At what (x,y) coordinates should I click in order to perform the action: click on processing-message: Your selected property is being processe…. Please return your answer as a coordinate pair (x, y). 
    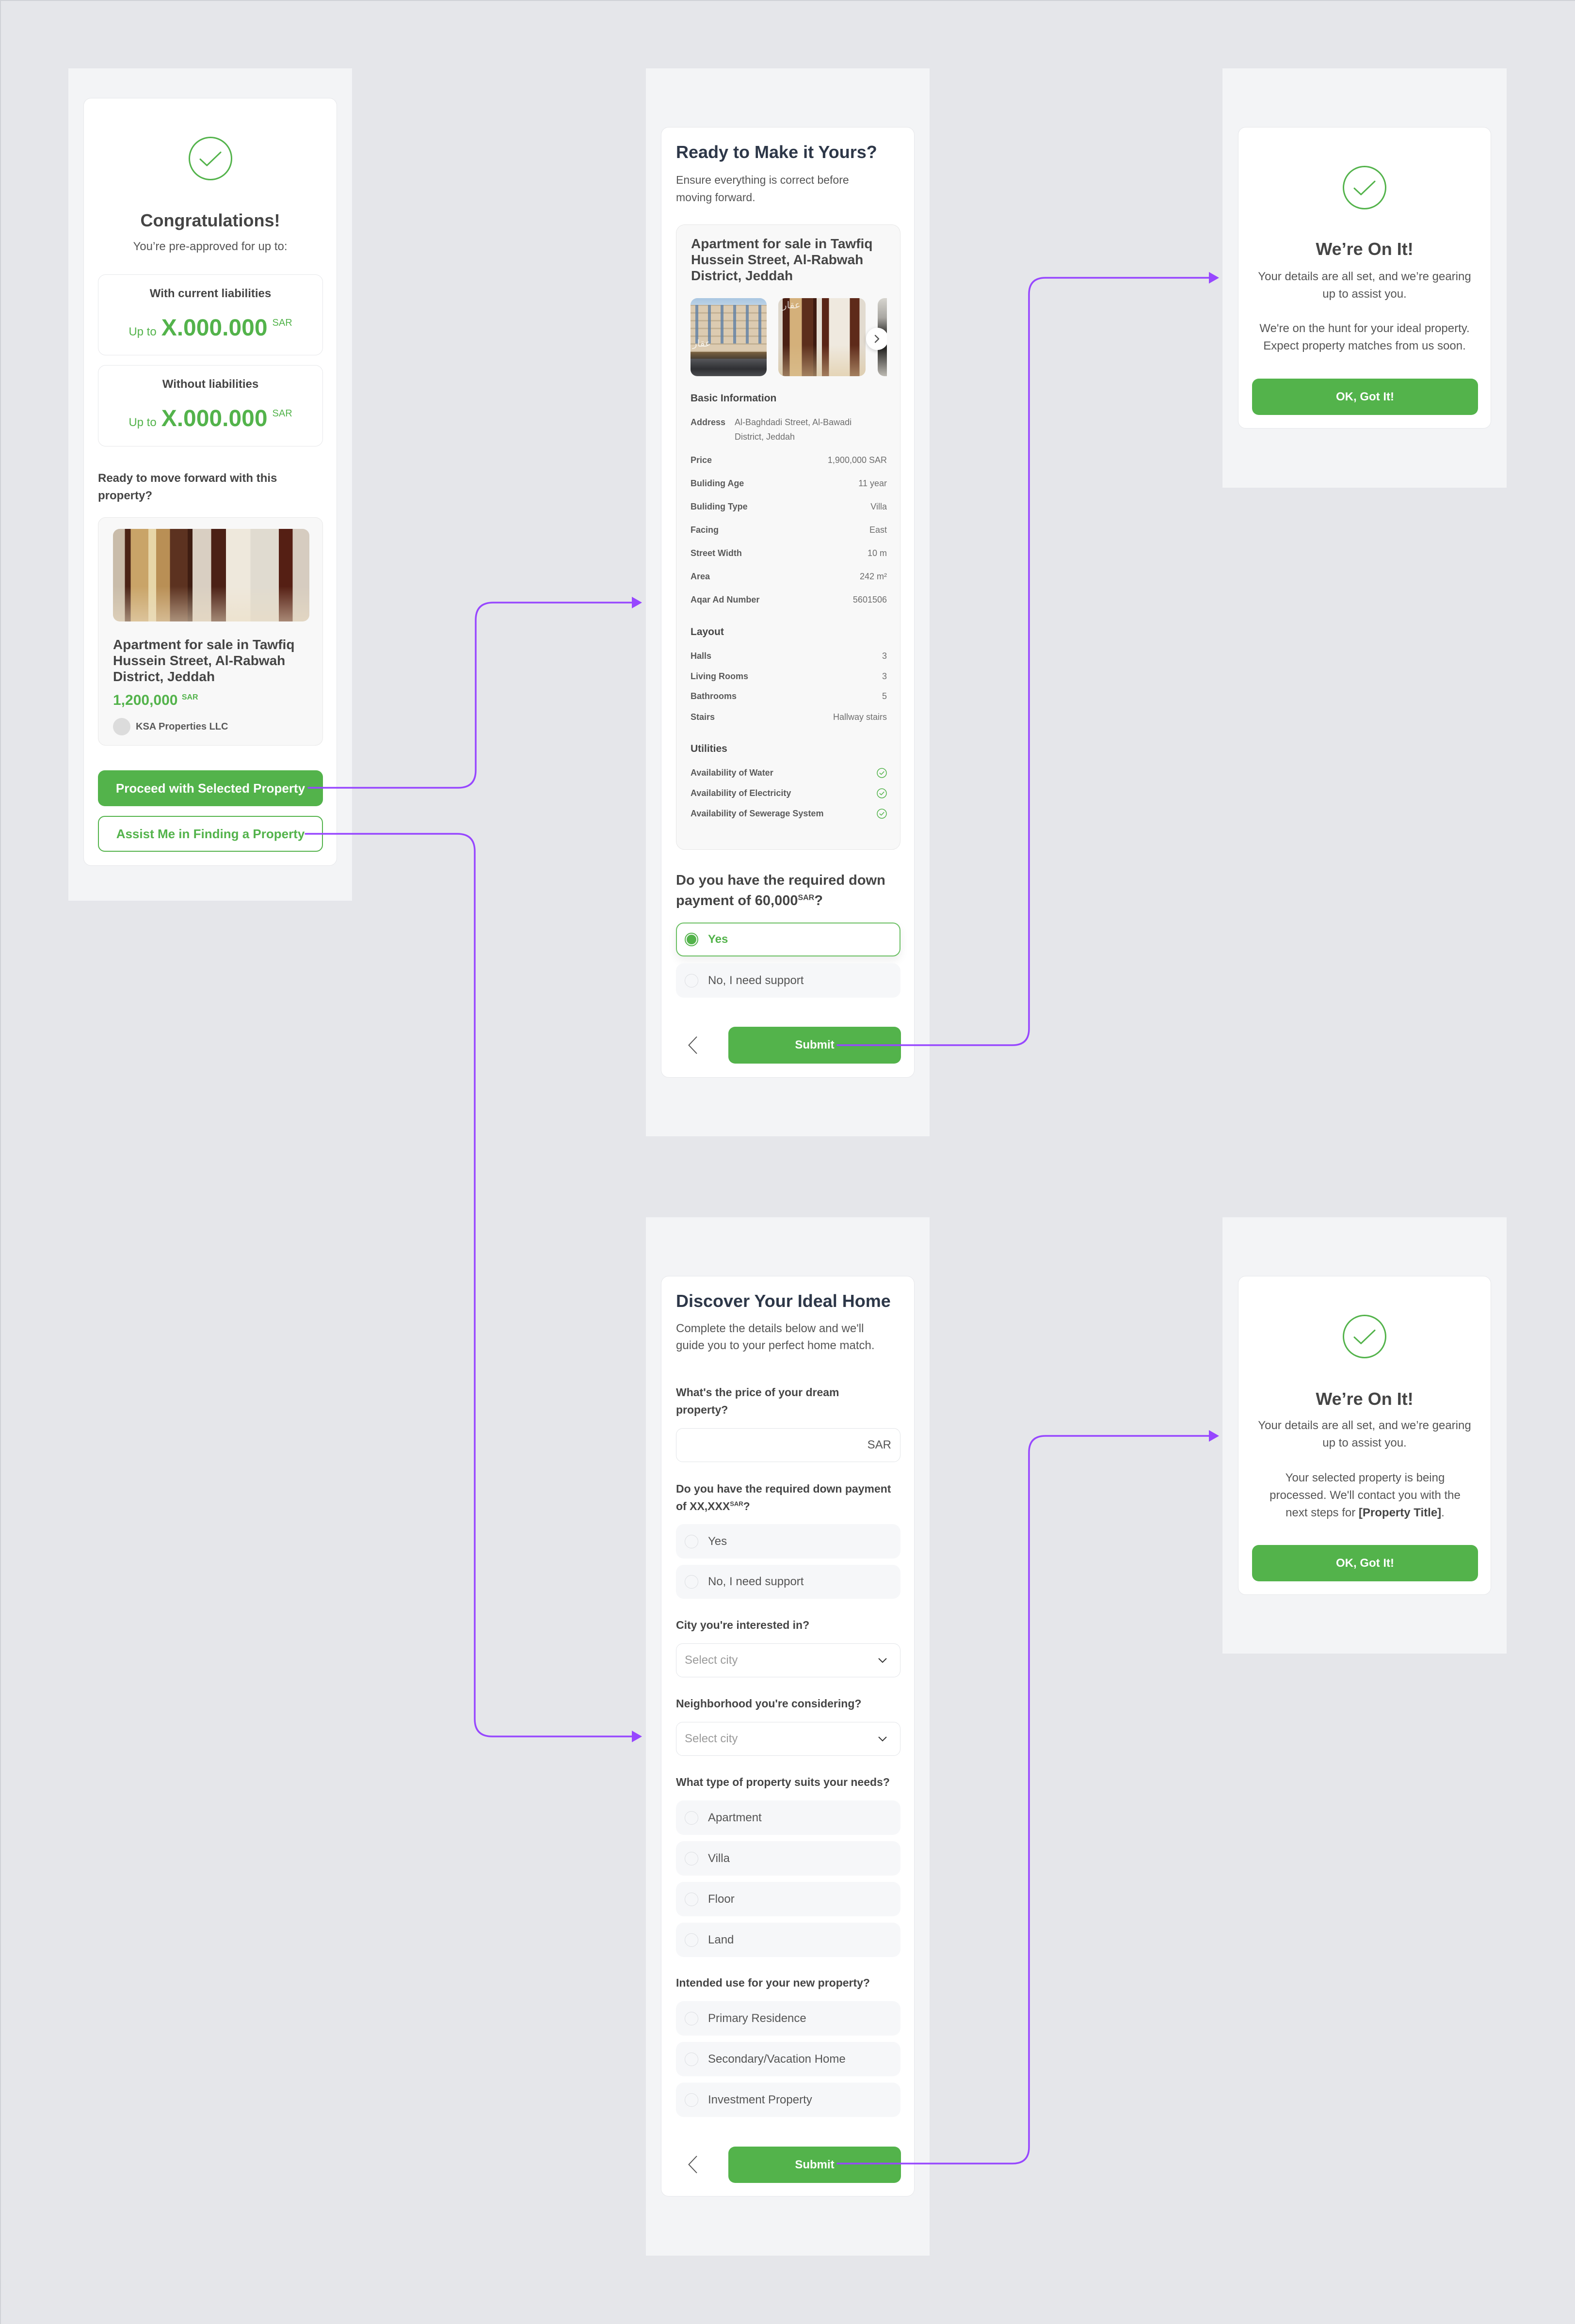
    Looking at the image, I should click on (1365, 1495).